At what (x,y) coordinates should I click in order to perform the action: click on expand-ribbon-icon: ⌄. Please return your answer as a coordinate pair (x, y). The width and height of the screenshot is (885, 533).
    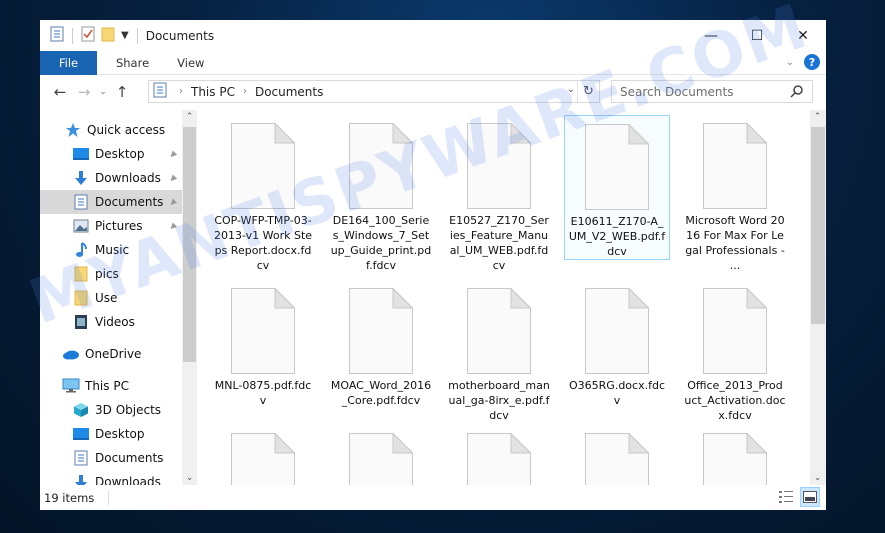
    Looking at the image, I should click on (790, 62).